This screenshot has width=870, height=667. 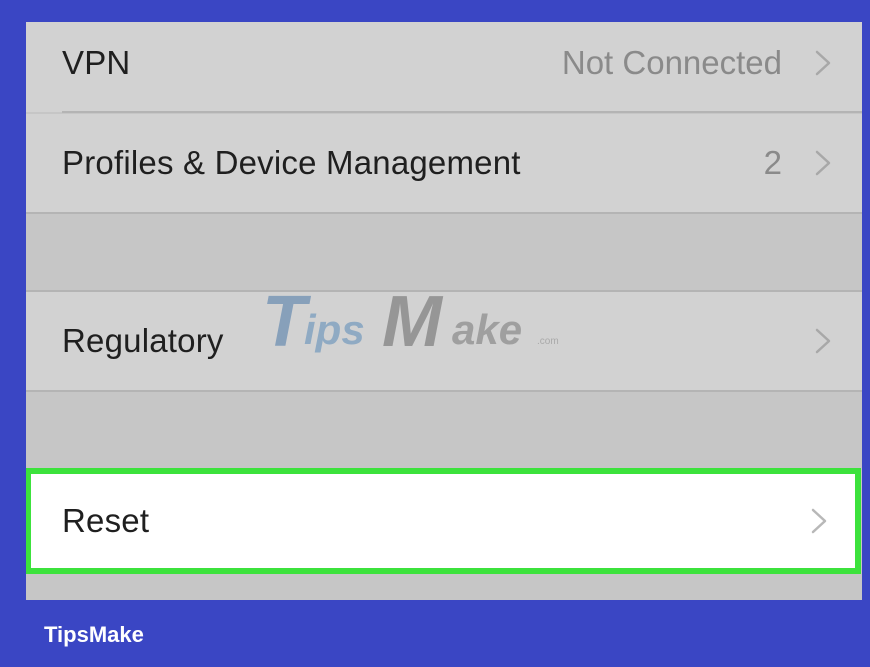 What do you see at coordinates (106, 520) in the screenshot?
I see `reset-label: Reset` at bounding box center [106, 520].